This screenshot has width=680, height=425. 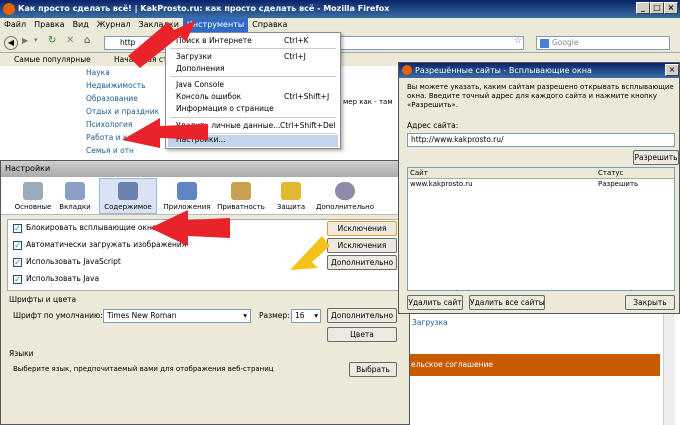 What do you see at coordinates (162, 44) in the screenshot?
I see `red-arrow-tools` at bounding box center [162, 44].